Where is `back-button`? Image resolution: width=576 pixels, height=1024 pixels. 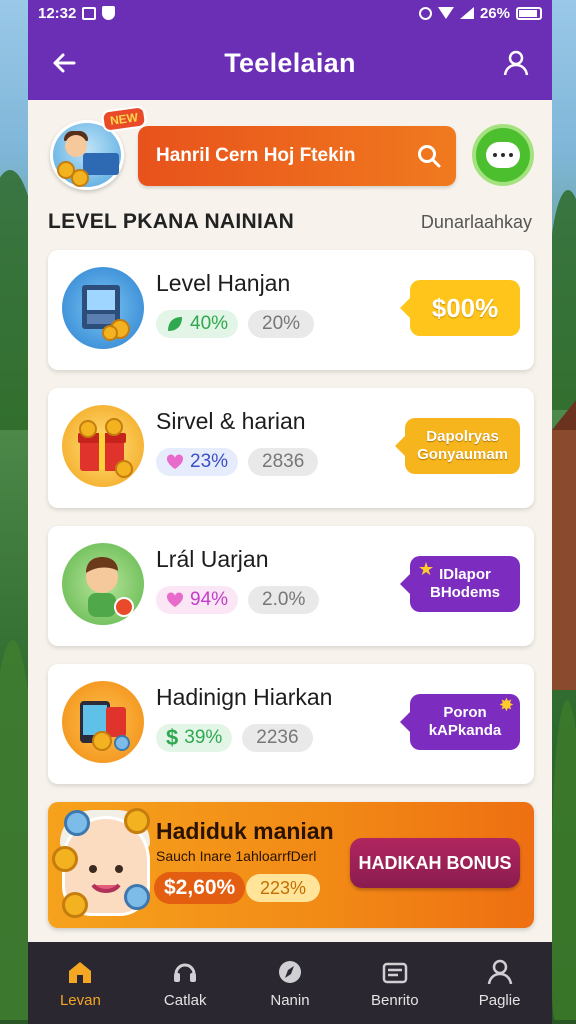 back-button is located at coordinates (64, 63).